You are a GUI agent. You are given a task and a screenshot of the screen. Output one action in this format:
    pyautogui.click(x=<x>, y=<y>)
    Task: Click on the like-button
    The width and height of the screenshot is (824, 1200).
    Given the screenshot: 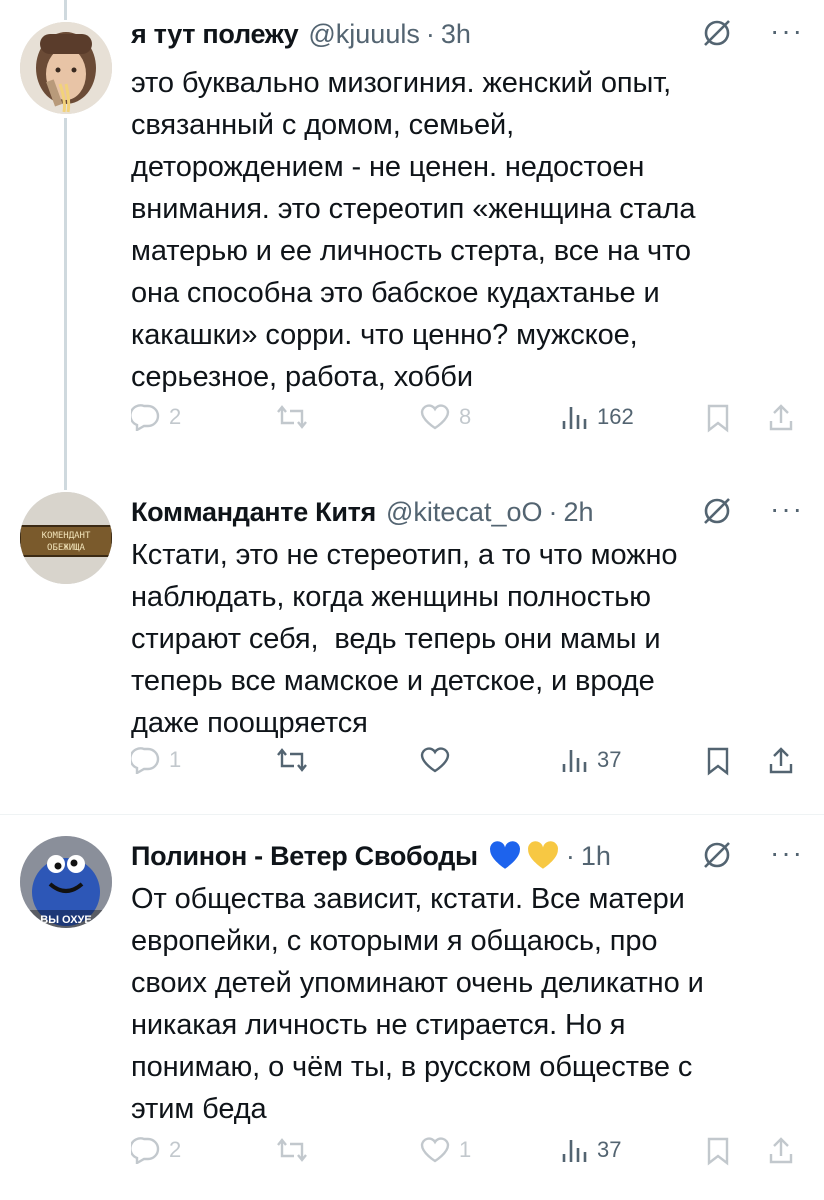 What is the action you would take?
    pyautogui.click(x=435, y=760)
    